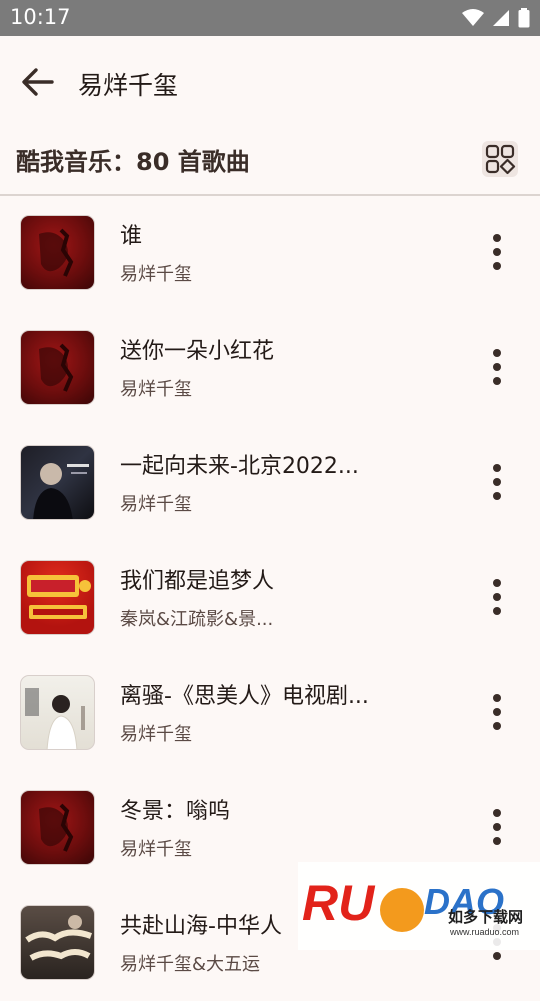  What do you see at coordinates (485, 917) in the screenshot?
I see `watermark-subtitle: 如多下载网` at bounding box center [485, 917].